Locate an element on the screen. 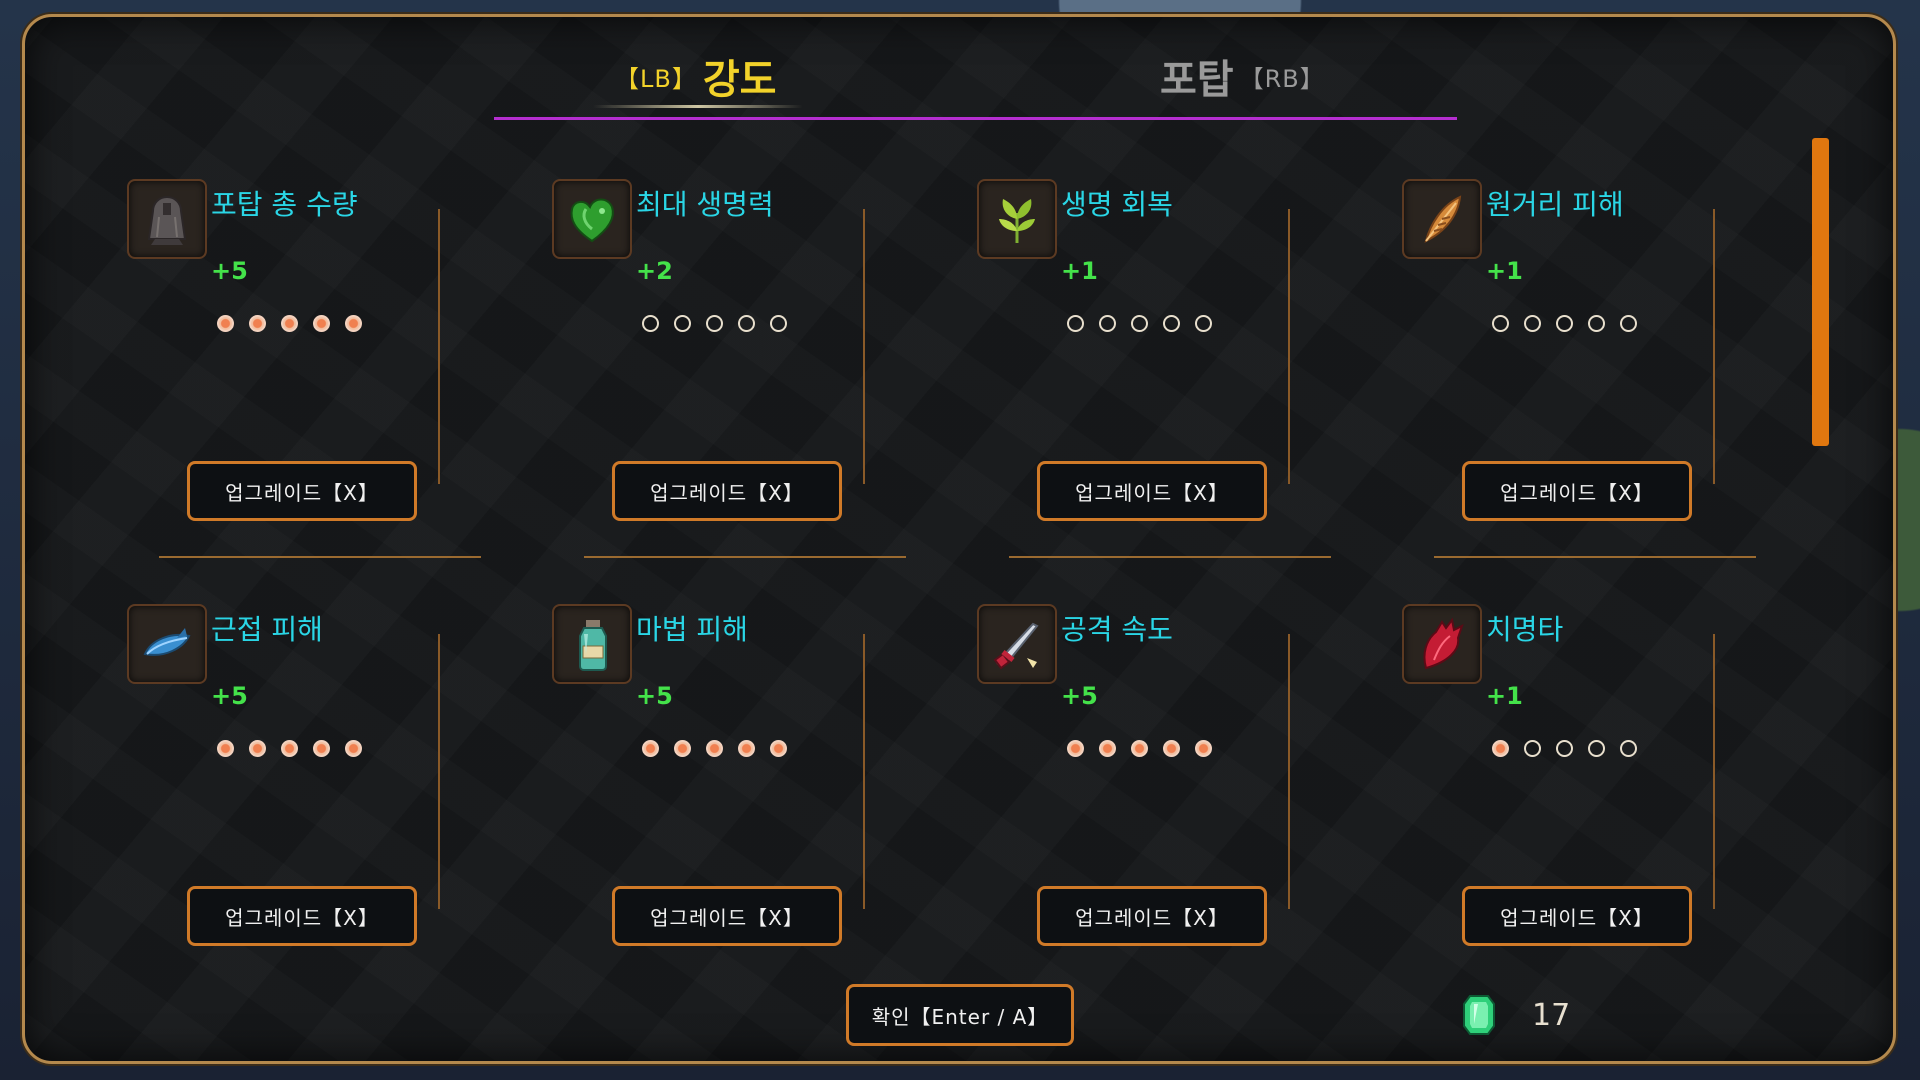 This screenshot has height=1080, width=1920. potion-bottle-icon is located at coordinates (593, 645).